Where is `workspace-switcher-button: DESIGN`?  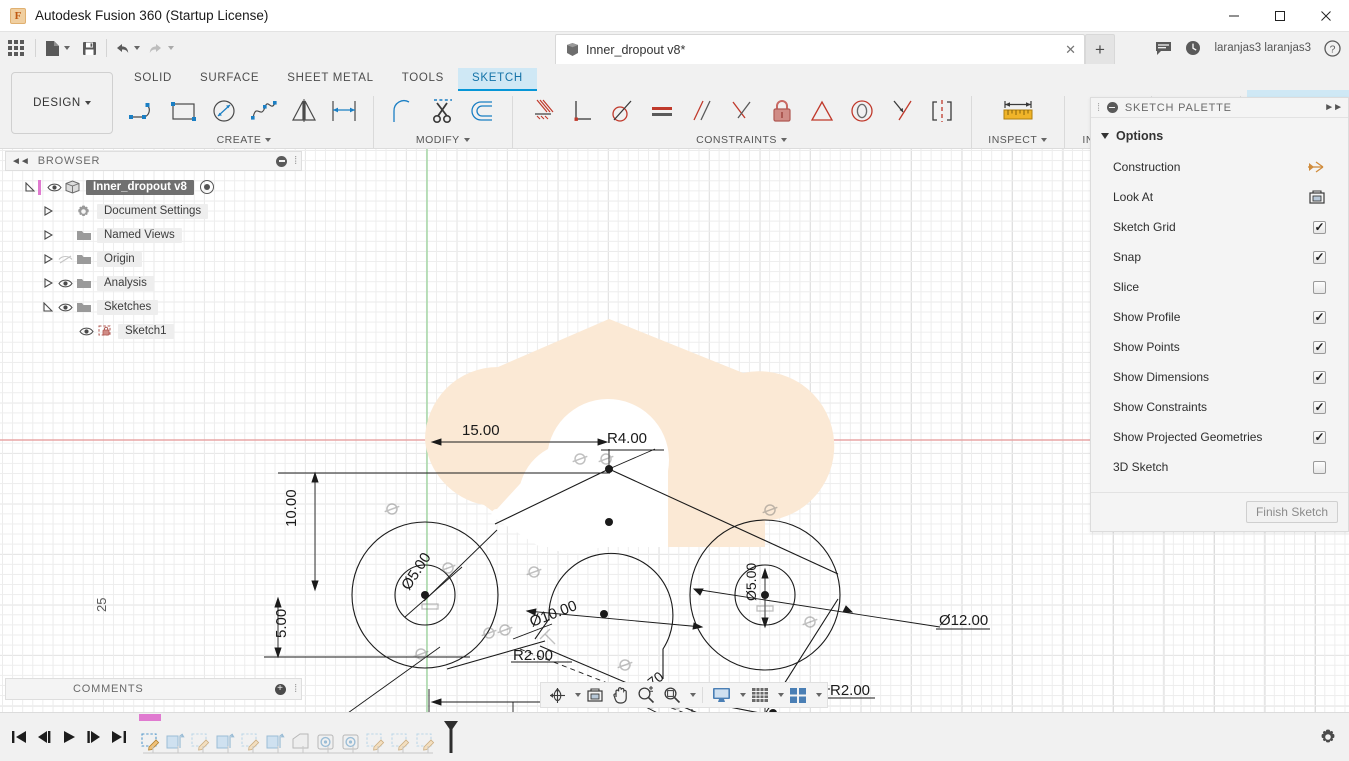 workspace-switcher-button: DESIGN is located at coordinates (62, 103).